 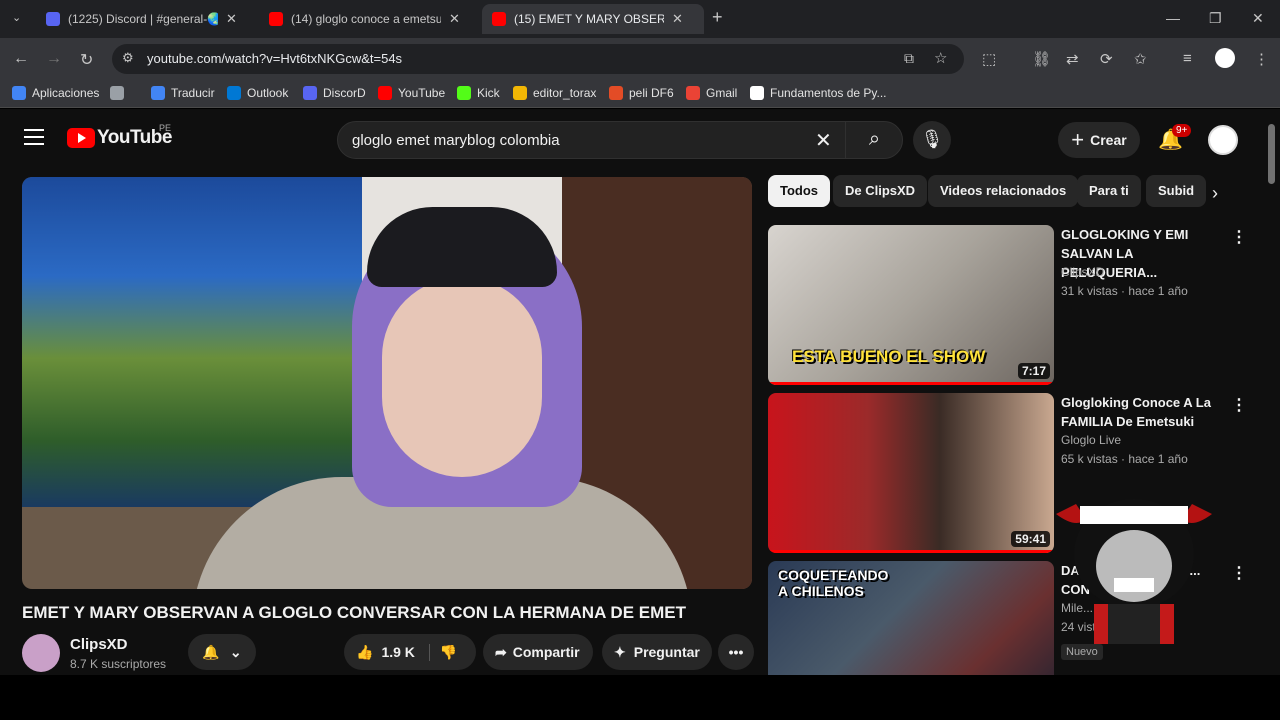 What do you see at coordinates (442, 652) in the screenshot?
I see `dislike-icon: 👎` at bounding box center [442, 652].